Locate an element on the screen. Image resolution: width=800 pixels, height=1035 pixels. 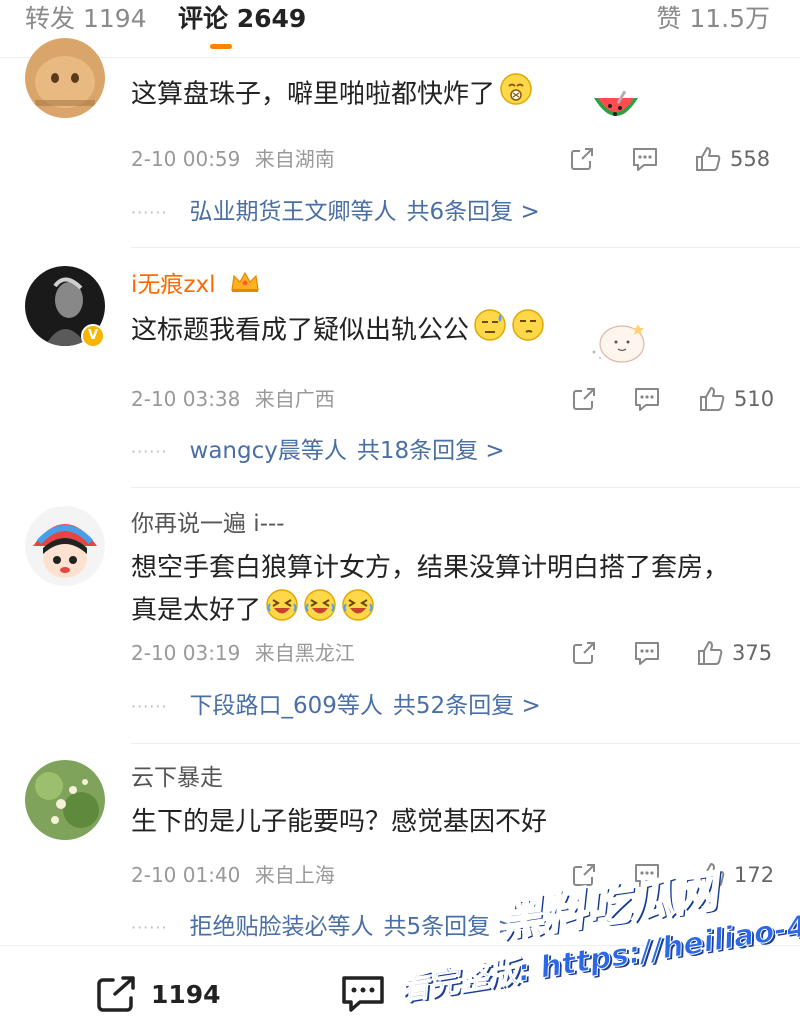
comment-username: 你再说一遍 i--- is located at coordinates (208, 524).